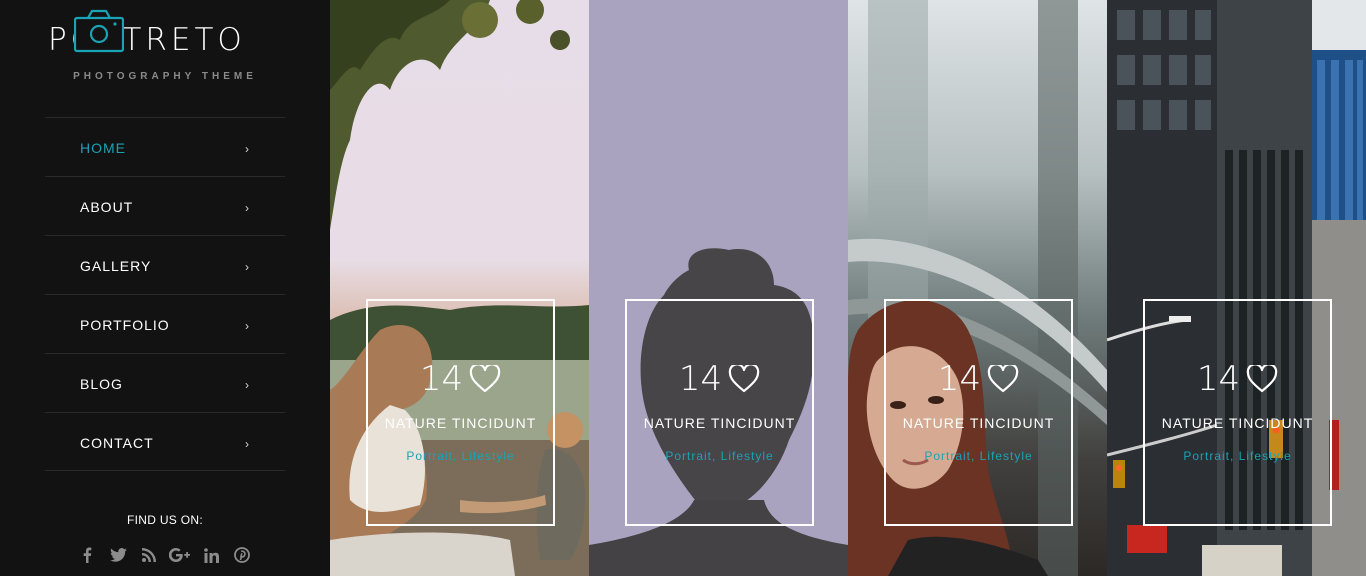 The width and height of the screenshot is (1366, 576). Describe the element at coordinates (180, 555) in the screenshot. I see `google-plus-icon` at that location.